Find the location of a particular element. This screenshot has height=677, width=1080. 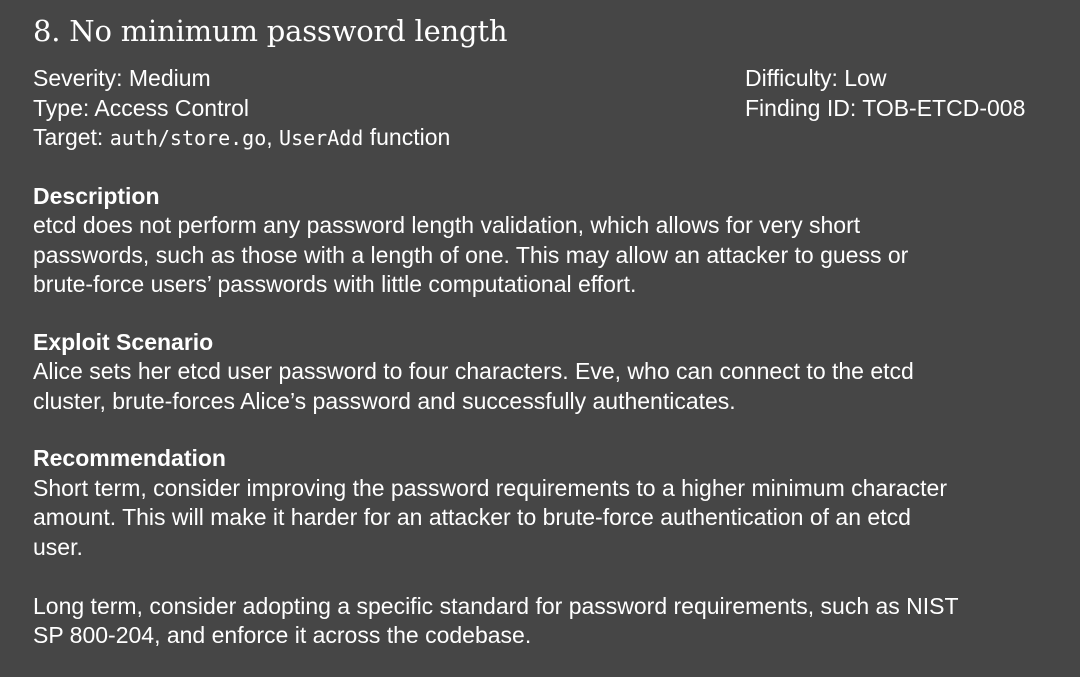

difficulty-label: Difficulty: Low is located at coordinates (816, 78).